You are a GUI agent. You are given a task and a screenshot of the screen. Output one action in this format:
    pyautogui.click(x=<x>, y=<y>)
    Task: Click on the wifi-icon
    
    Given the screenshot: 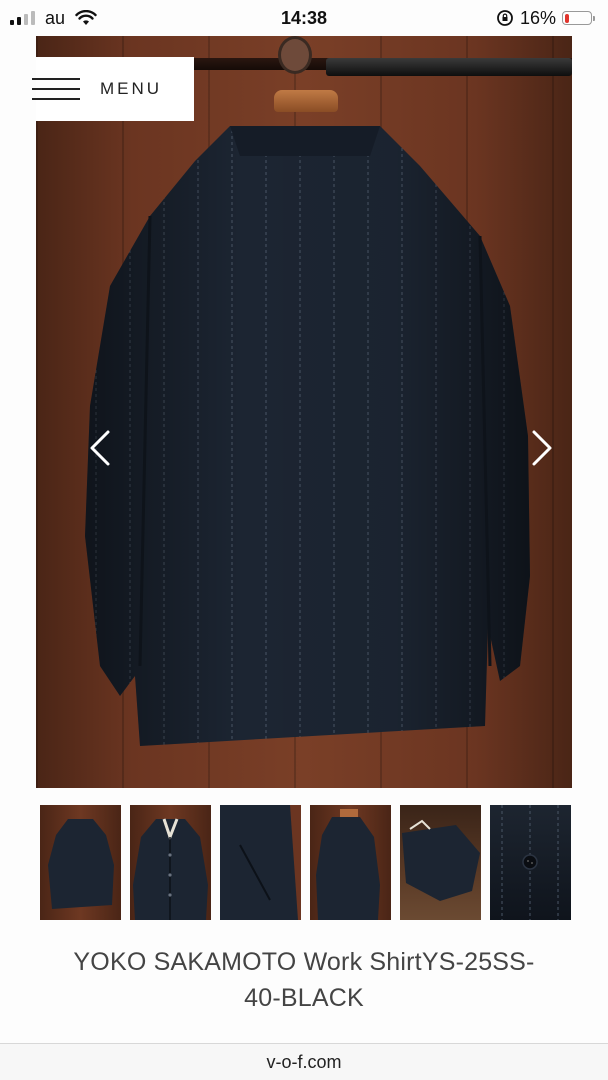 What is the action you would take?
    pyautogui.click(x=86, y=17)
    